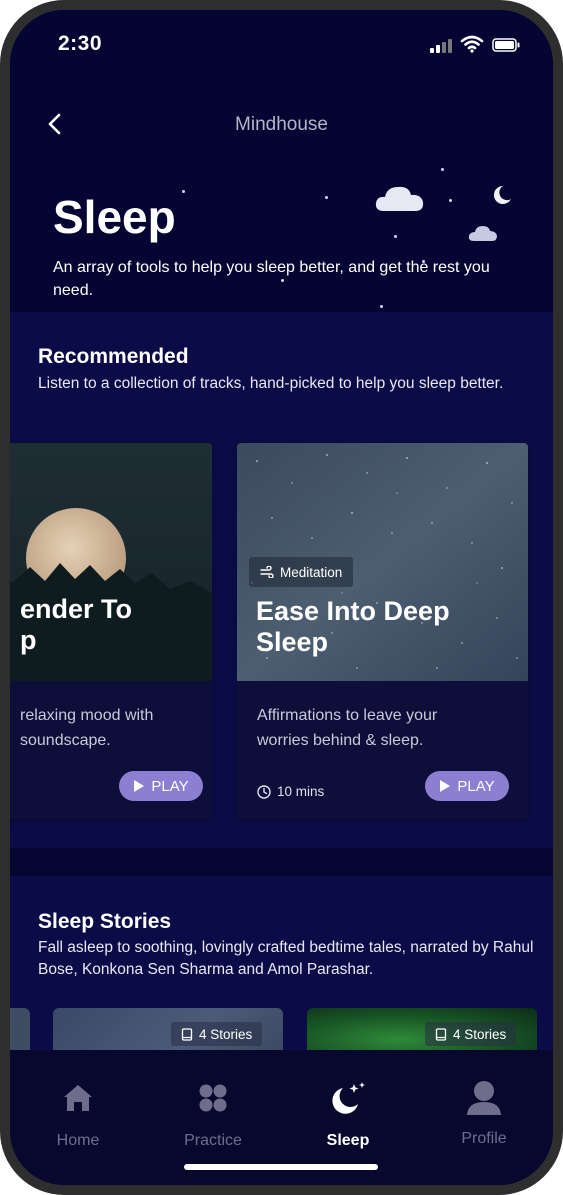  Describe the element at coordinates (506, 45) in the screenshot. I see `battery-icon` at that location.